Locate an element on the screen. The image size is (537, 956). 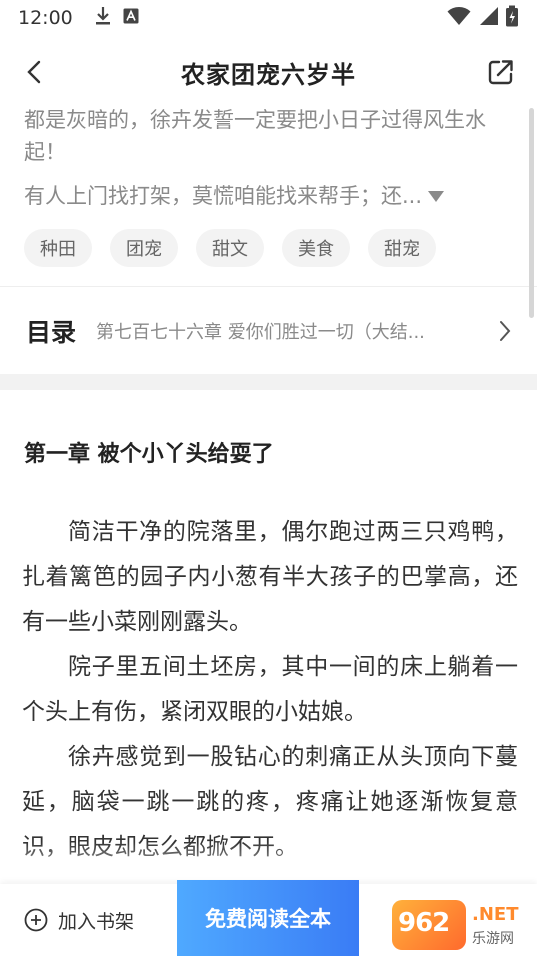
share-button is located at coordinates (501, 72).